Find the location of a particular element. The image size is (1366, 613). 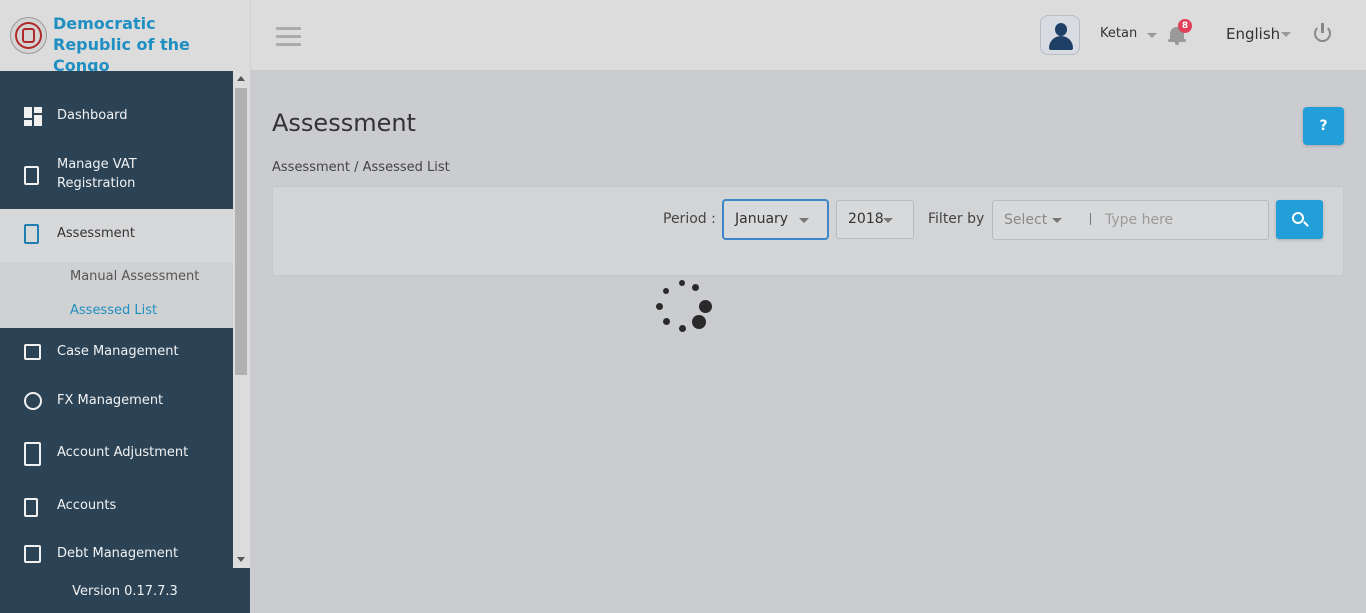

sidebar-item-assessment: Assessment is located at coordinates (116, 235).